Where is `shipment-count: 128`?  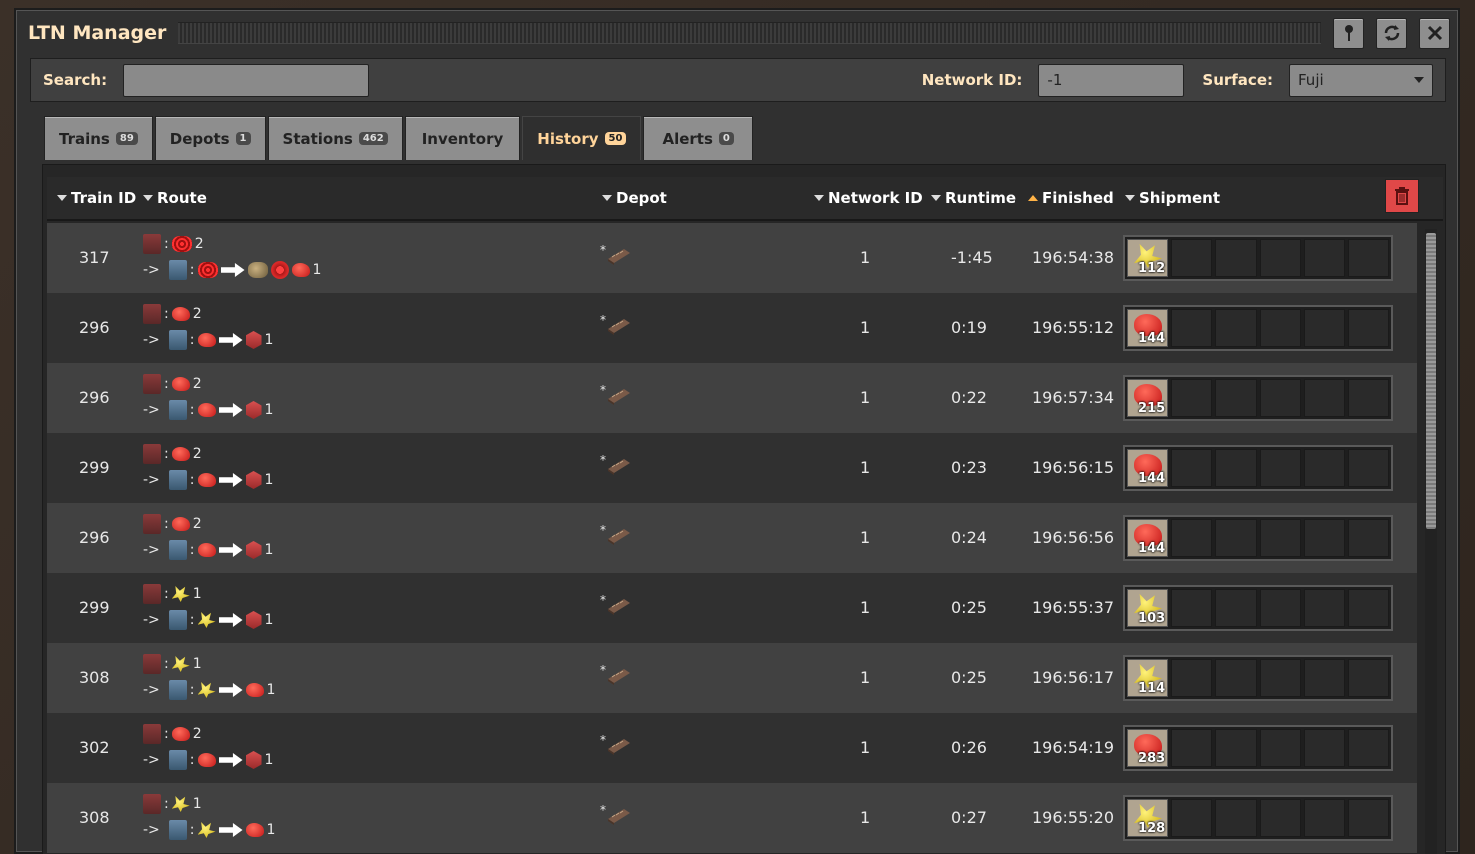
shipment-count: 128 is located at coordinates (1152, 828).